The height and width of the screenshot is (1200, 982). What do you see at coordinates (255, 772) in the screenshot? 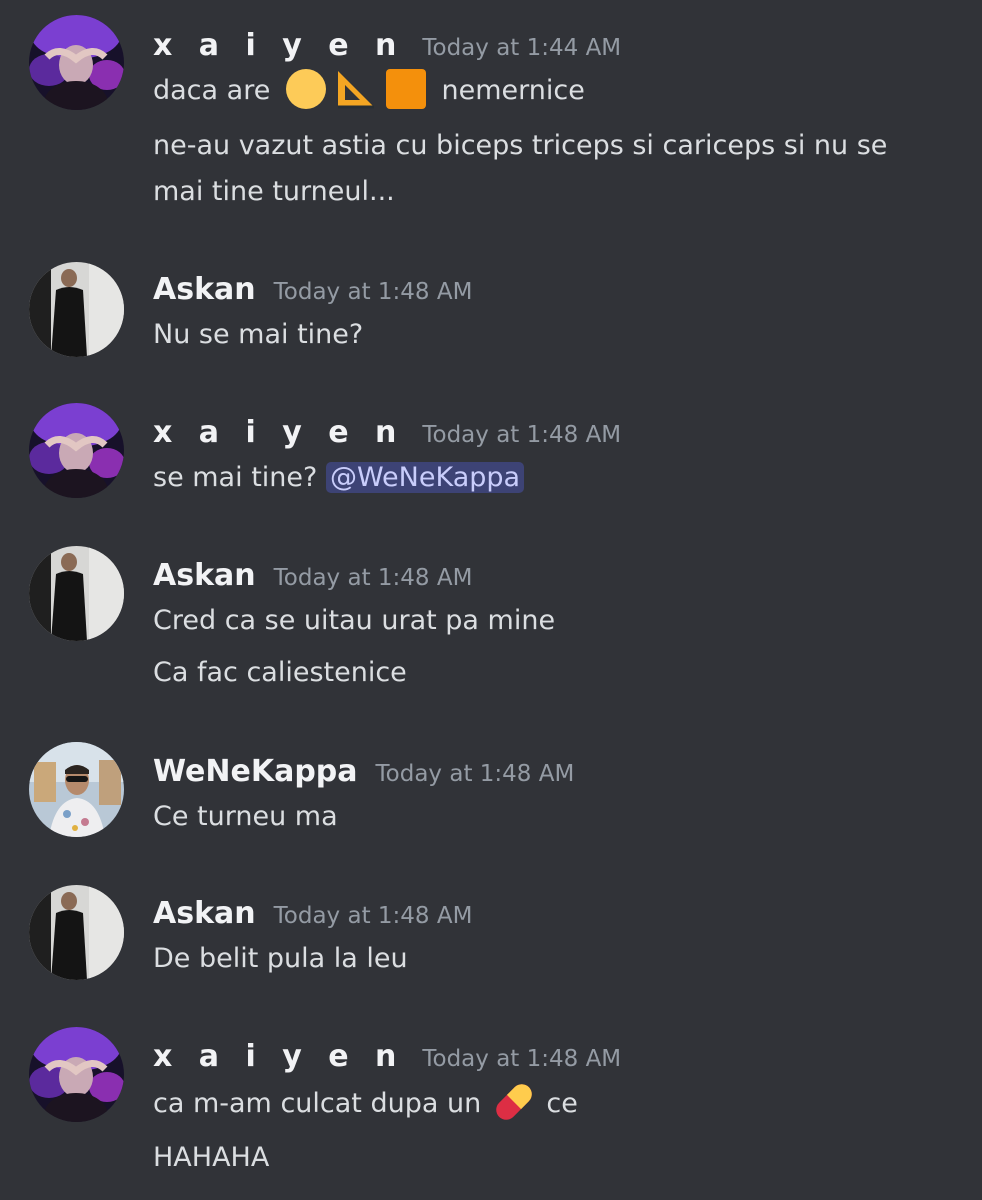
I see `username: WeNeKappa` at bounding box center [255, 772].